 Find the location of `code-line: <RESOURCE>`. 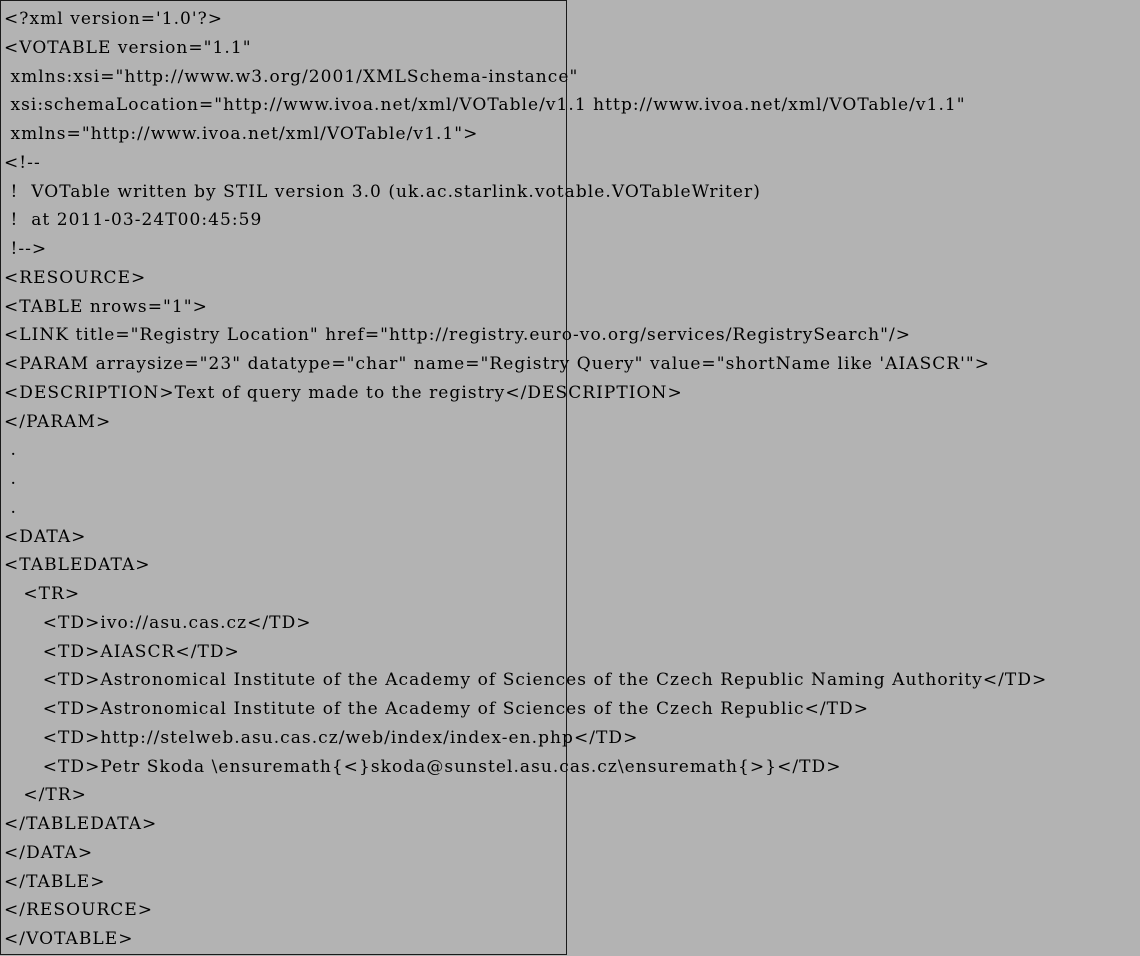

code-line: <RESOURCE> is located at coordinates (75, 277).